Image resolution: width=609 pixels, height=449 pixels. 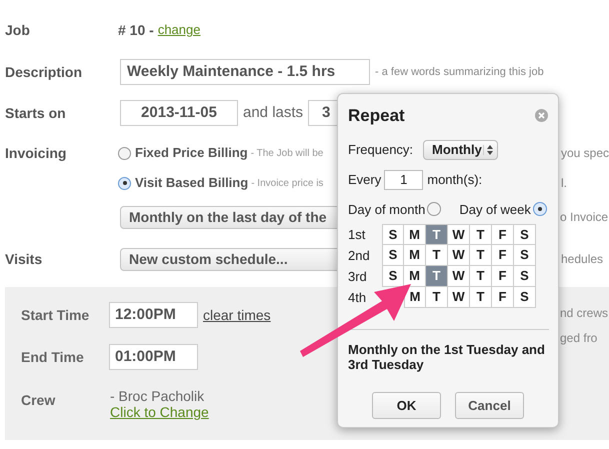 I want to click on field-label: Start Time, so click(x=55, y=315).